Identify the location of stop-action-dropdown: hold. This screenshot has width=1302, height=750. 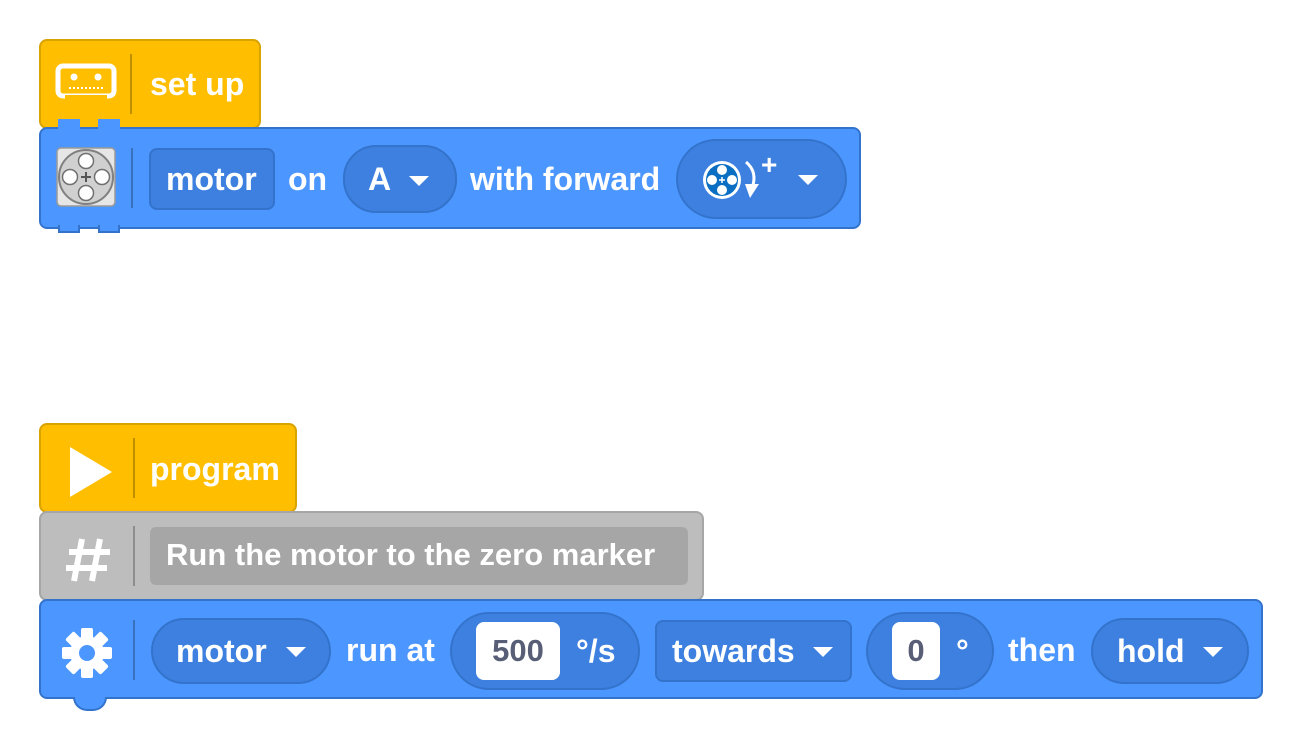
(1170, 651).